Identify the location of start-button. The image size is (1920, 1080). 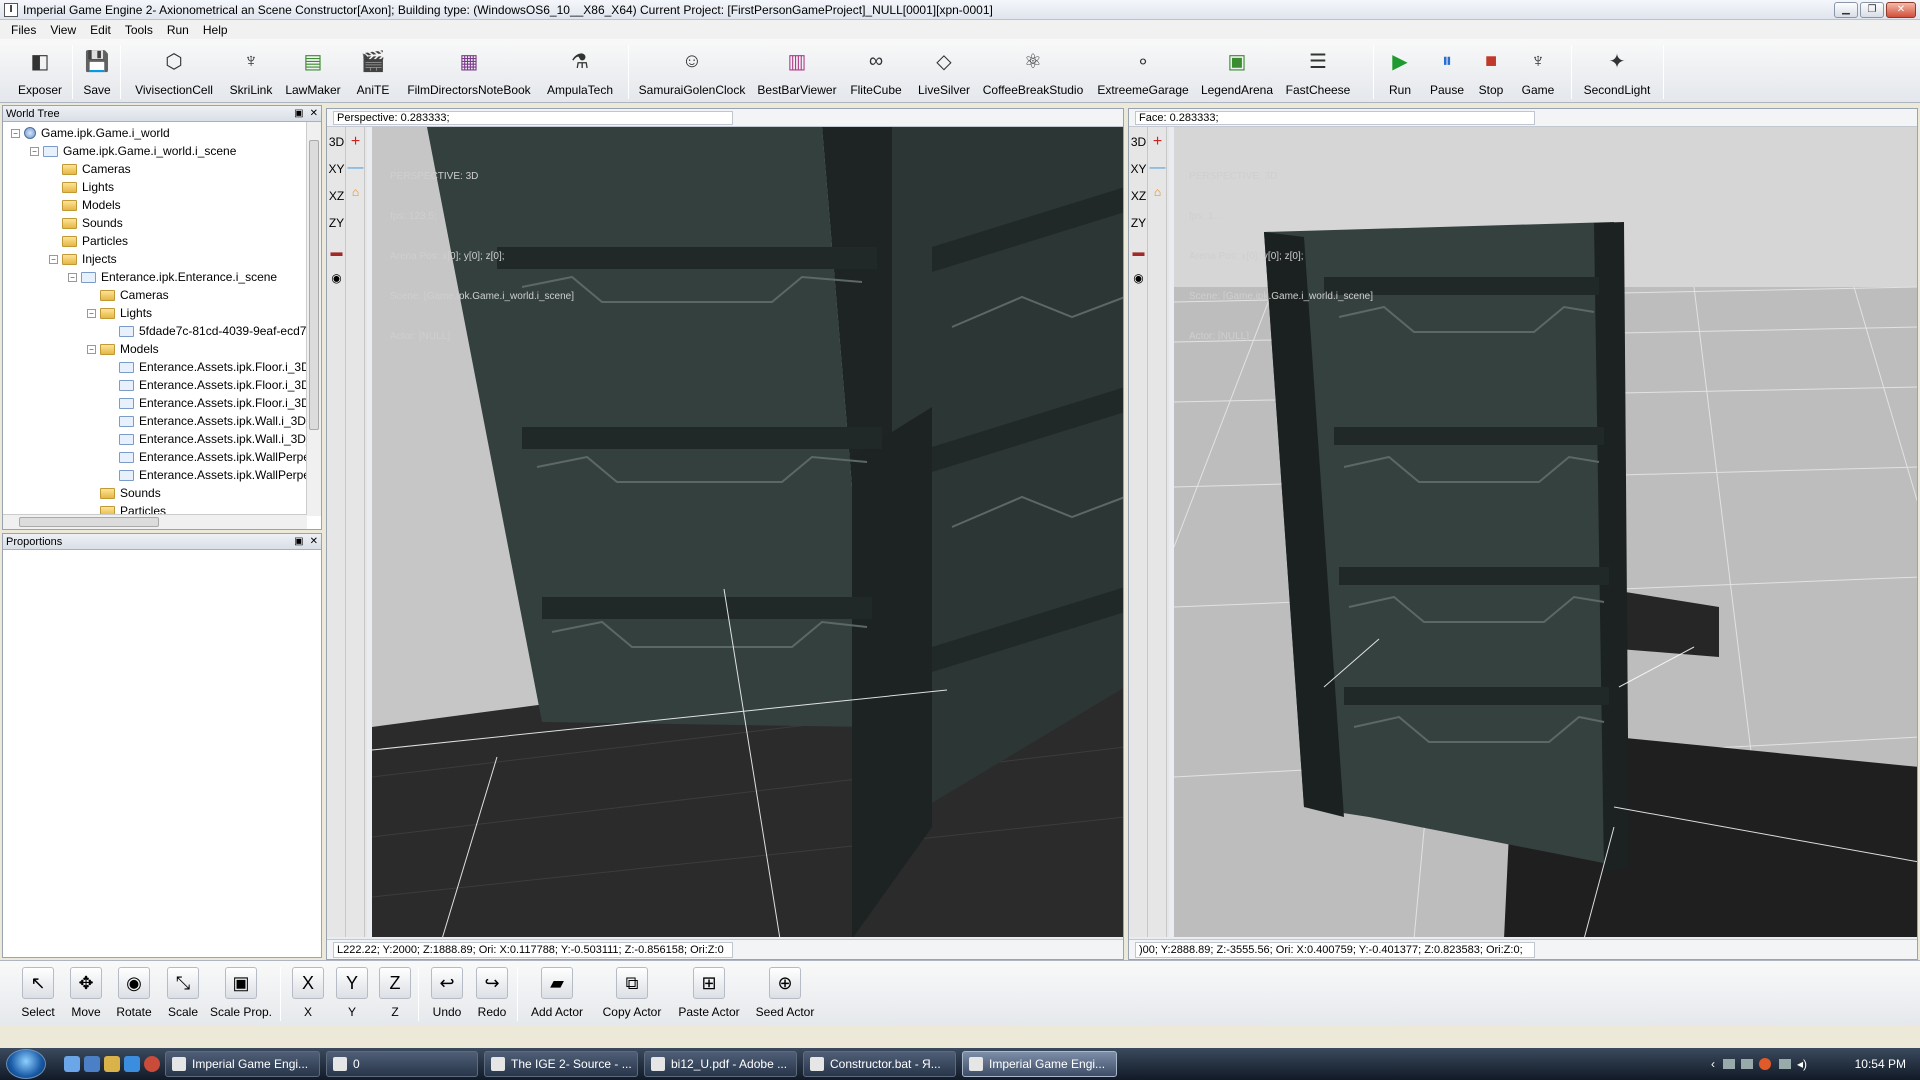
(26, 1064).